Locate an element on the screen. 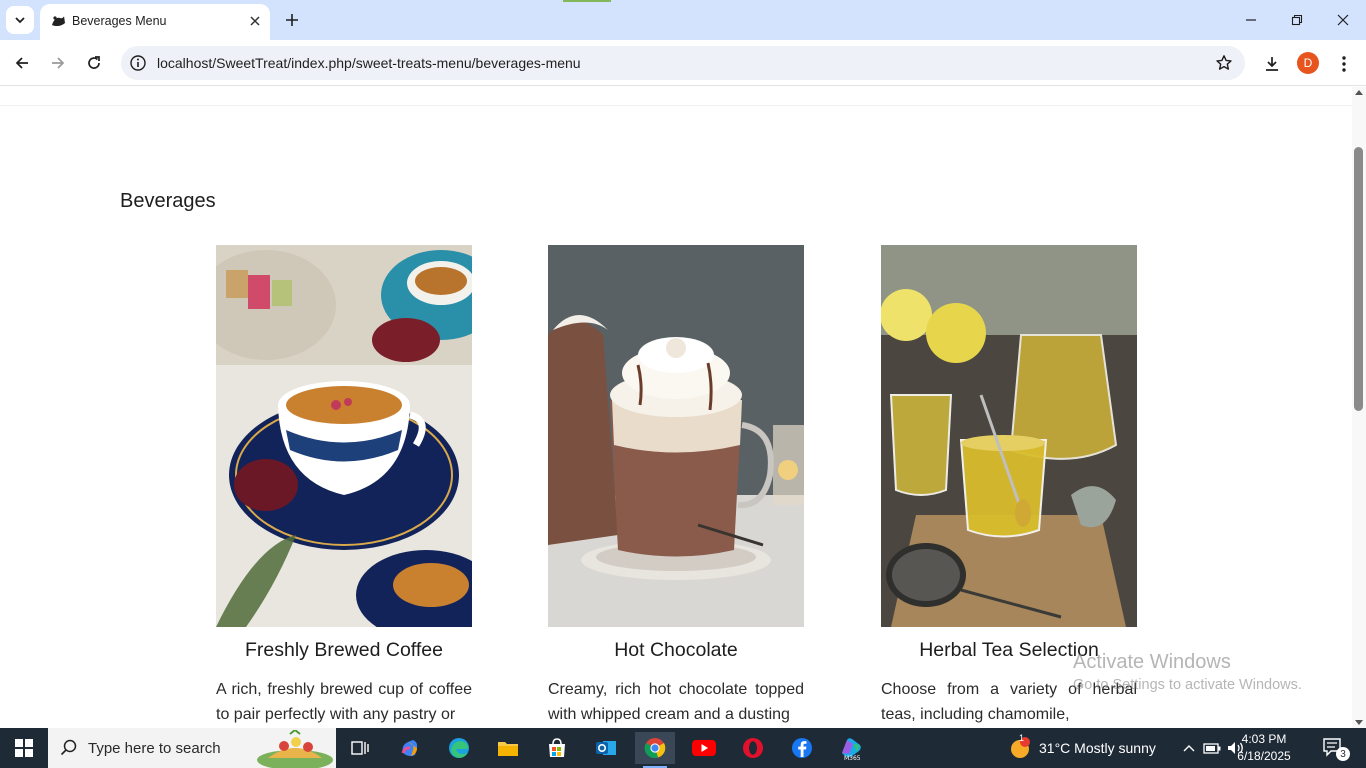  reload-icon is located at coordinates (94, 62).